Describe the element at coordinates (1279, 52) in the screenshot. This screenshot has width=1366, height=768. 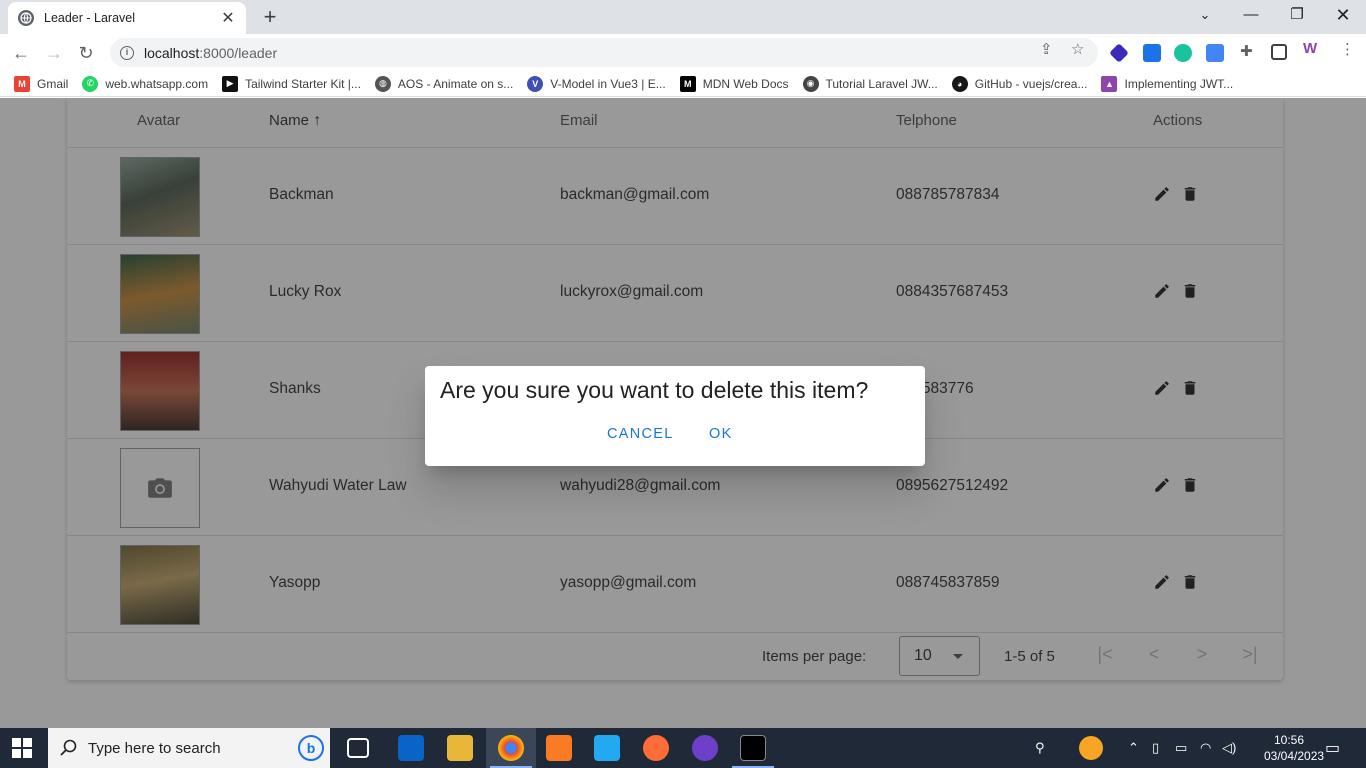
I see `side-panel-icon` at that location.